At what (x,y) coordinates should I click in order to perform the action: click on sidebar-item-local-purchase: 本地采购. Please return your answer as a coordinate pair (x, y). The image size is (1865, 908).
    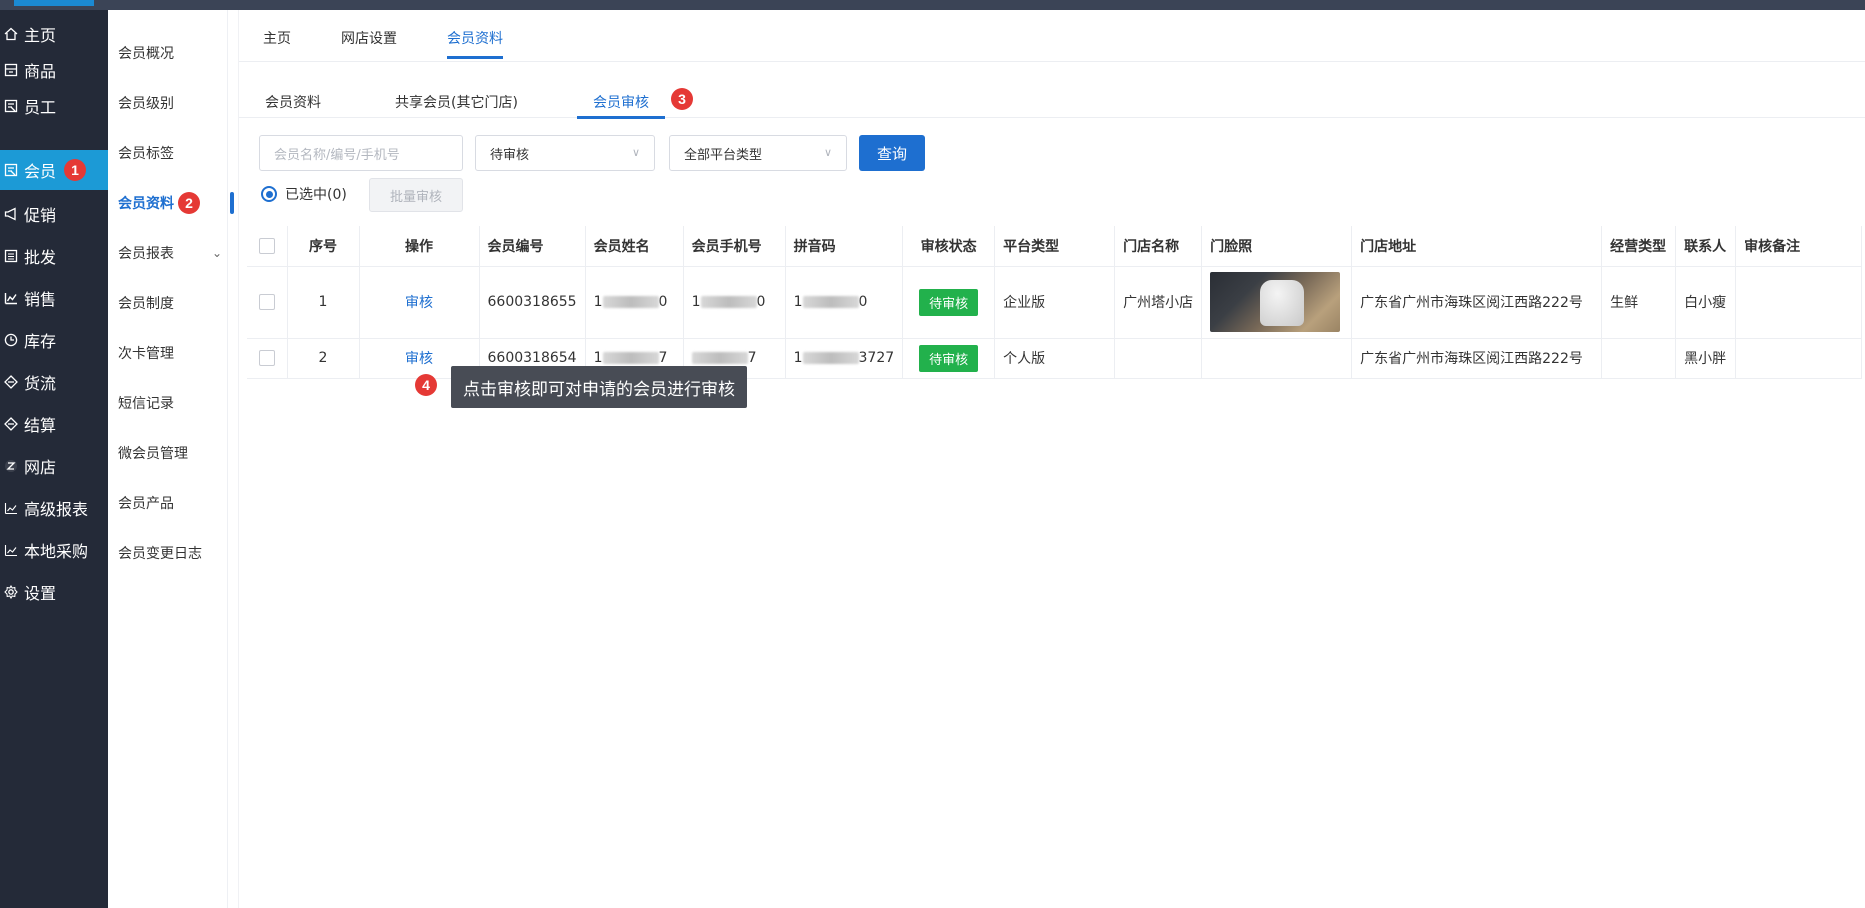
    Looking at the image, I should click on (54, 550).